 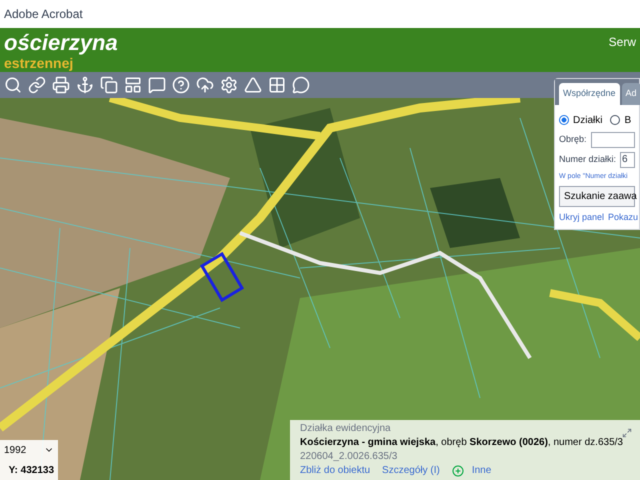 I want to click on speech-bubble-icon, so click(x=157, y=85).